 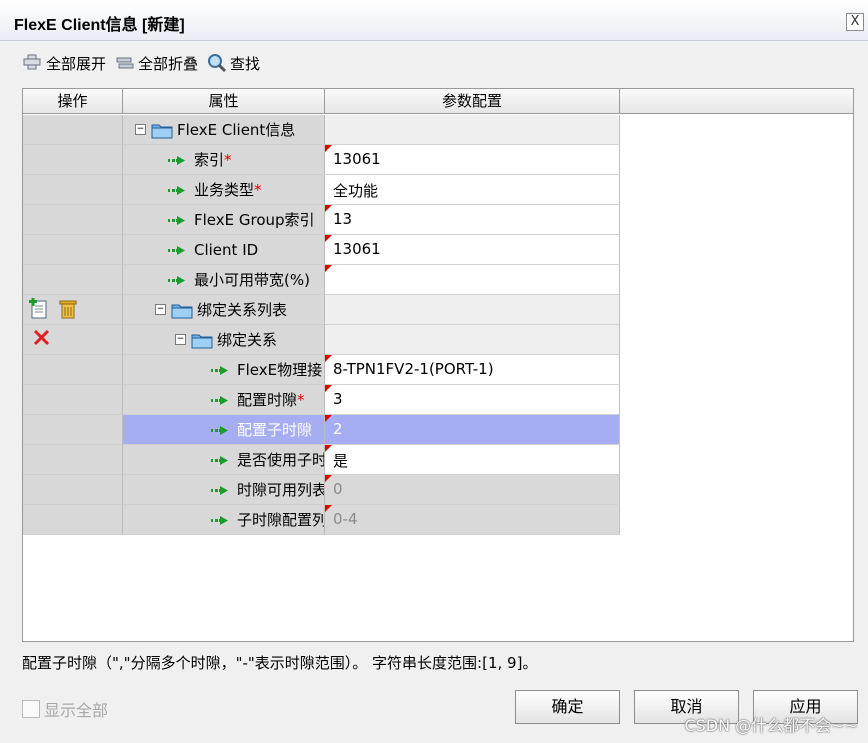 I want to click on property-cell: 时隙可用列表, so click(x=224, y=490).